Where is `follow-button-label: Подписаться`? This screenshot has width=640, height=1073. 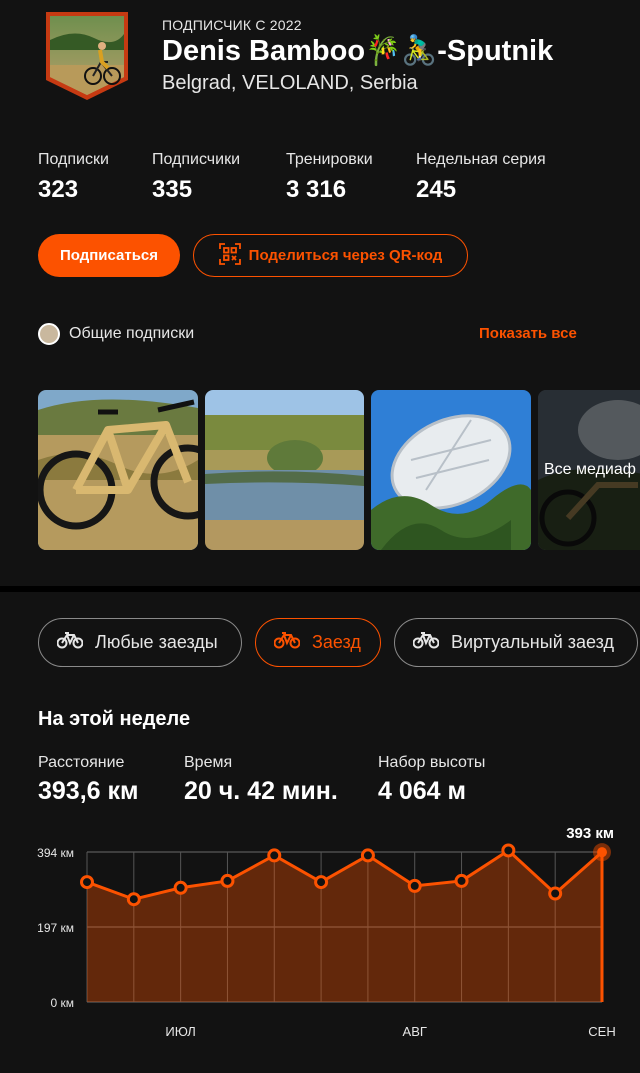
follow-button-label: Подписаться is located at coordinates (109, 255).